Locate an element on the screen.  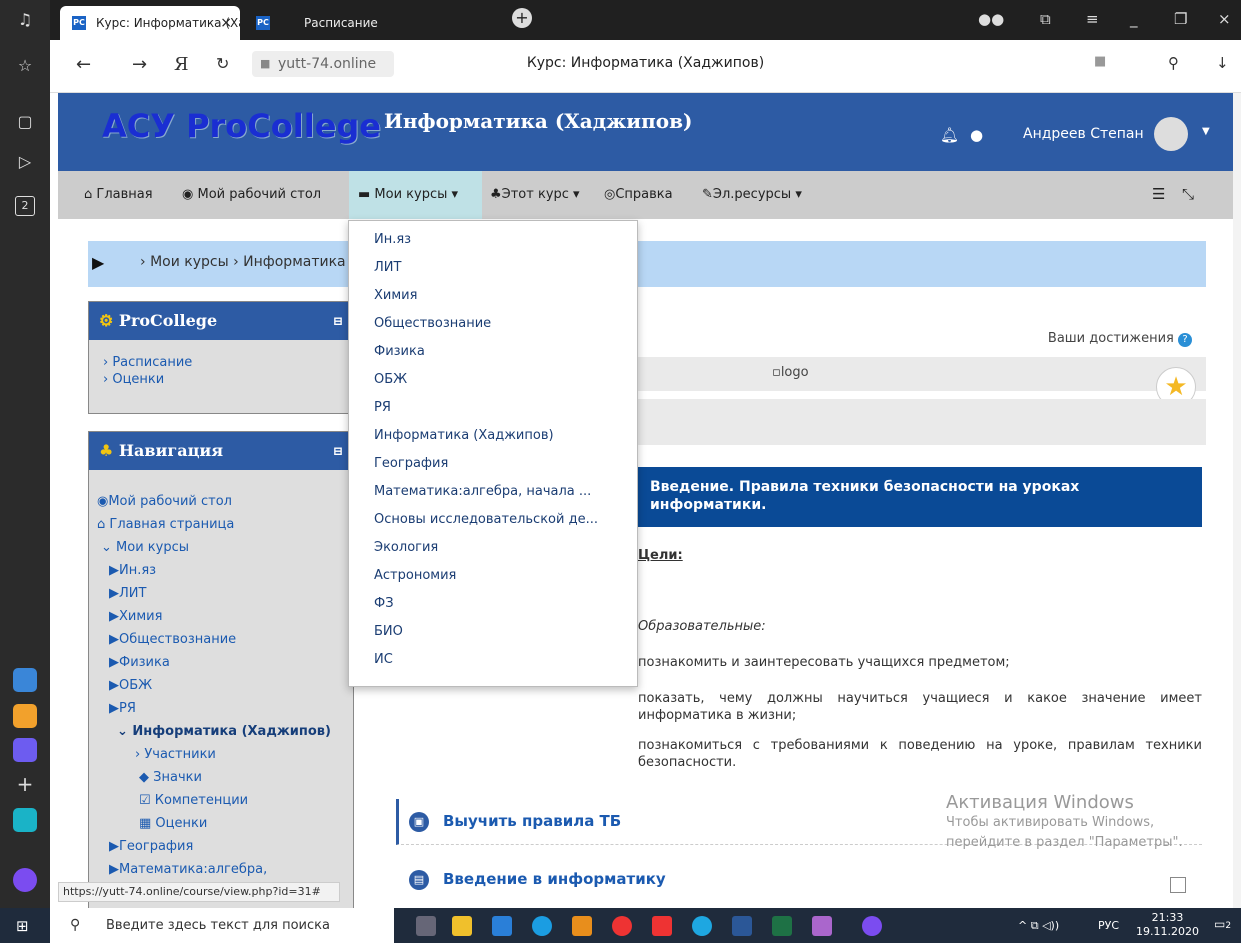
help-icon: ? is located at coordinates (1185, 340).